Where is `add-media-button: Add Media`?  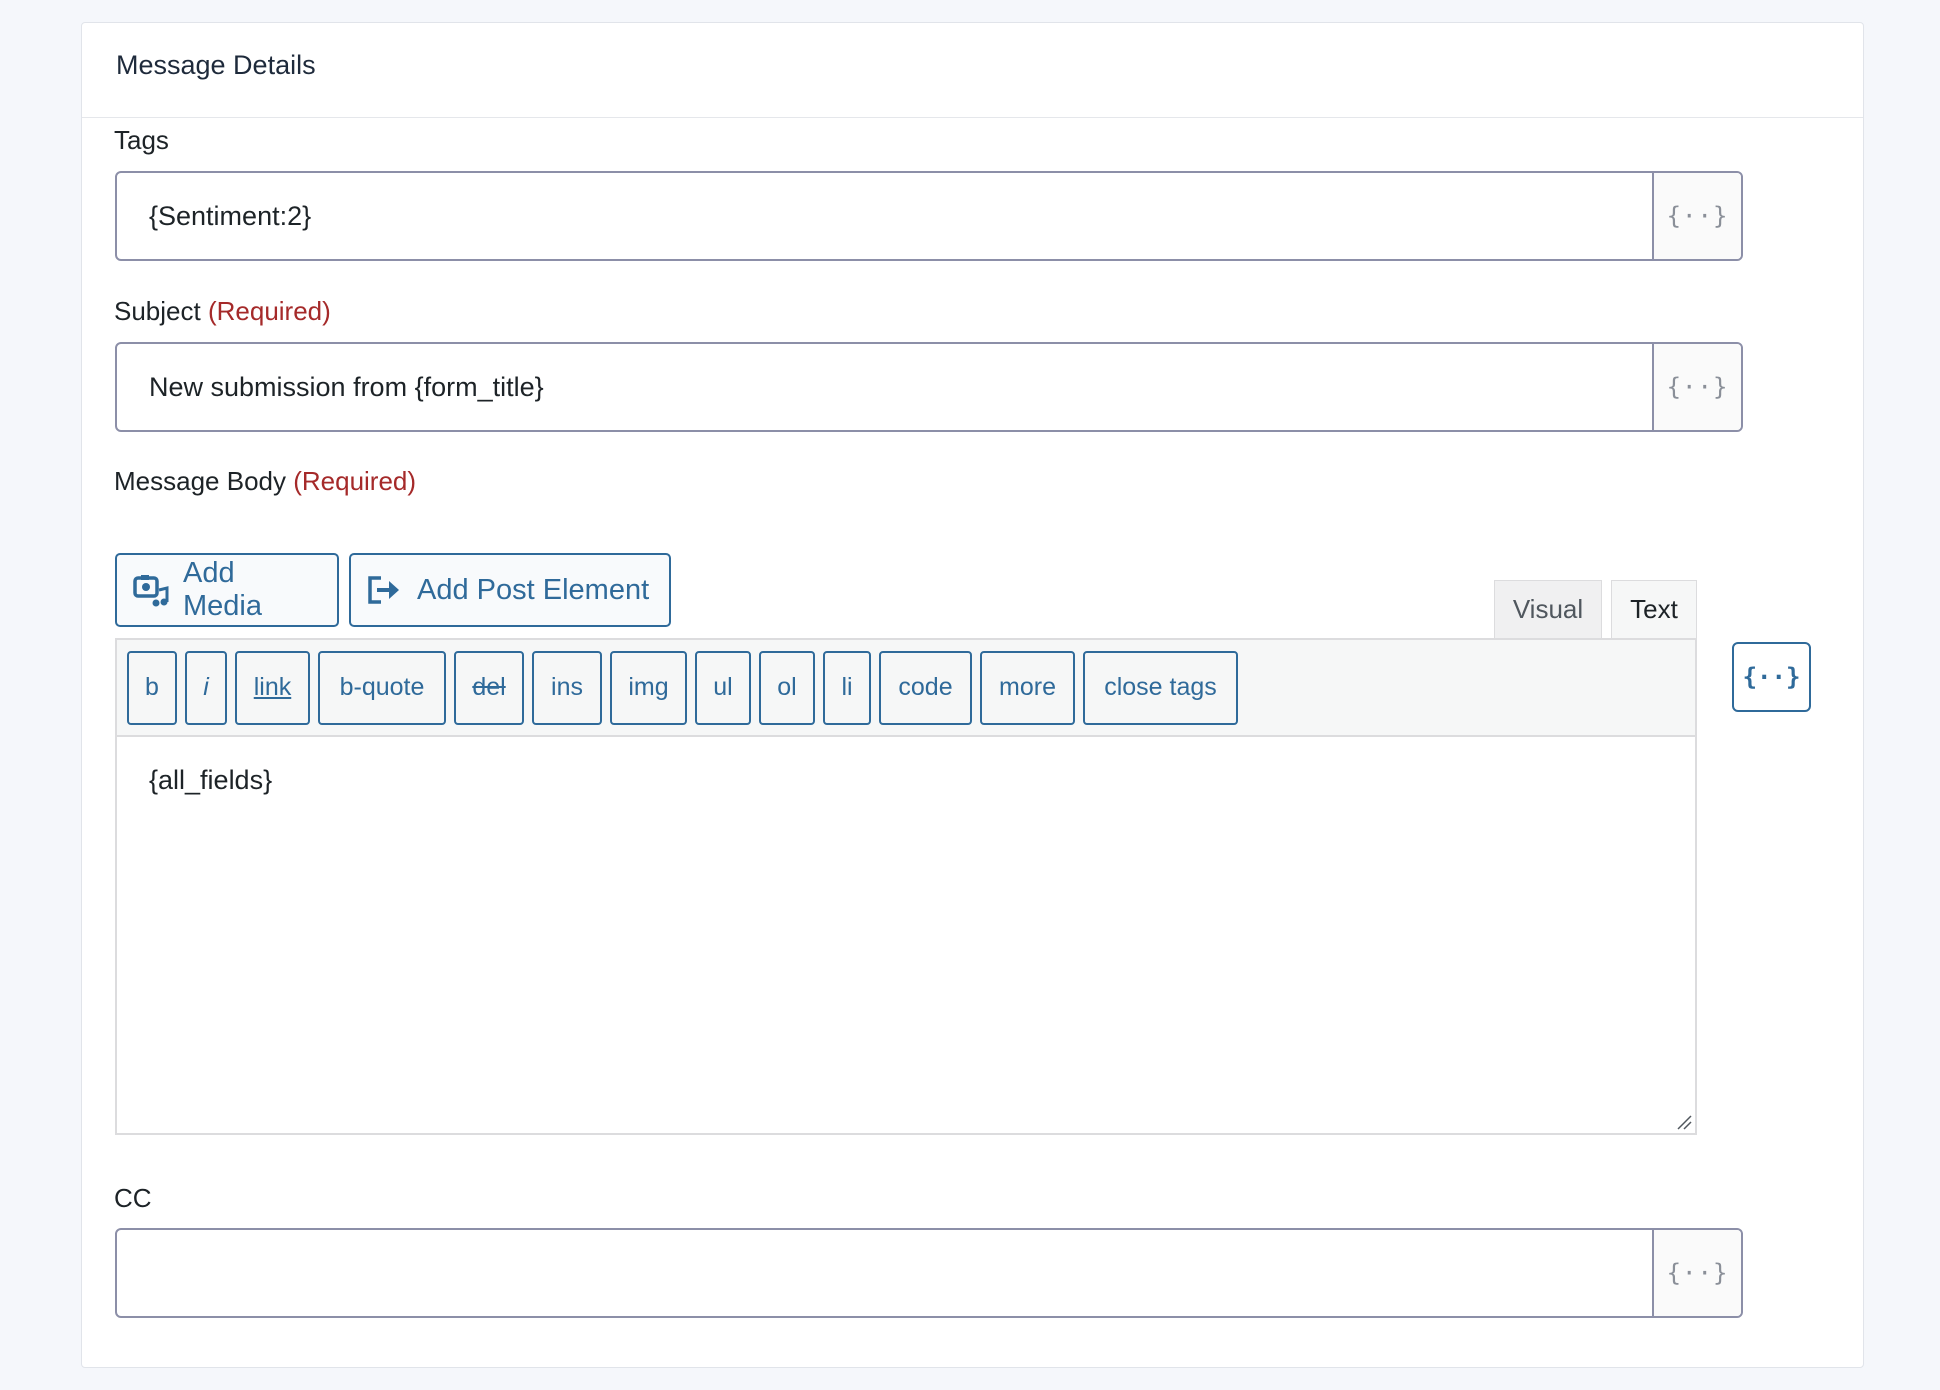
add-media-button: Add Media is located at coordinates (227, 590).